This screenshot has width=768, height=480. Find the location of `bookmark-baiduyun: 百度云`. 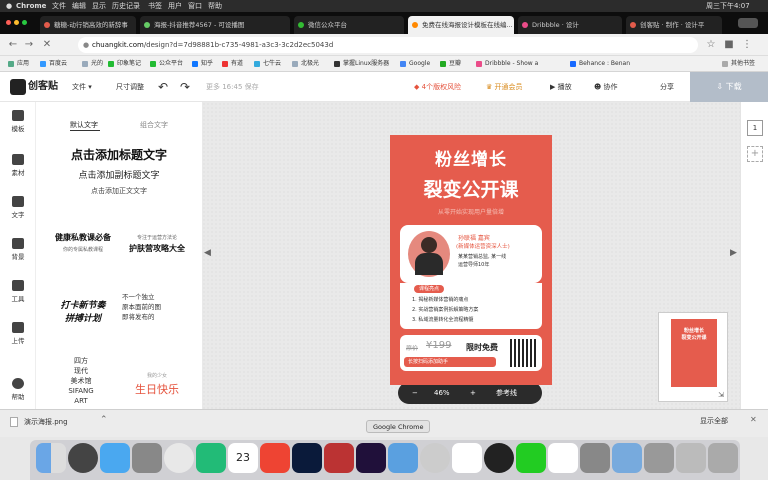

bookmark-baiduyun: 百度云 is located at coordinates (53, 64).